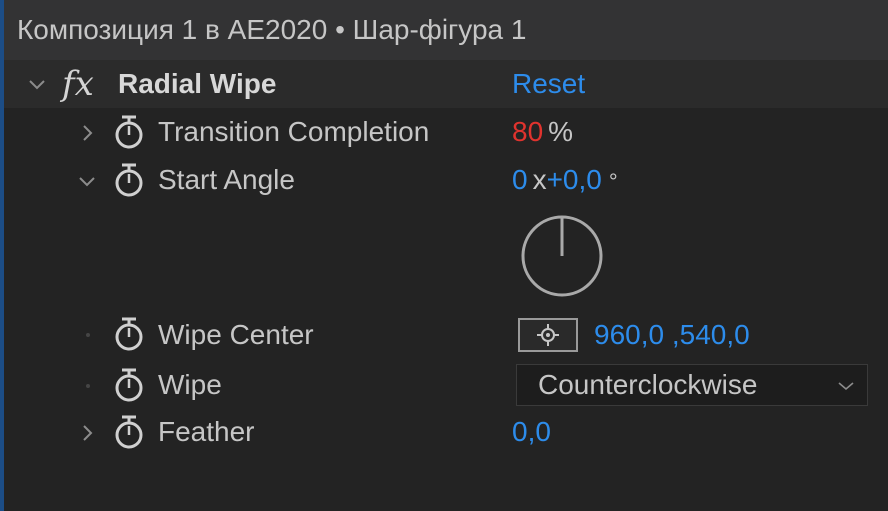  I want to click on feather-value: 0,0, so click(531, 432).